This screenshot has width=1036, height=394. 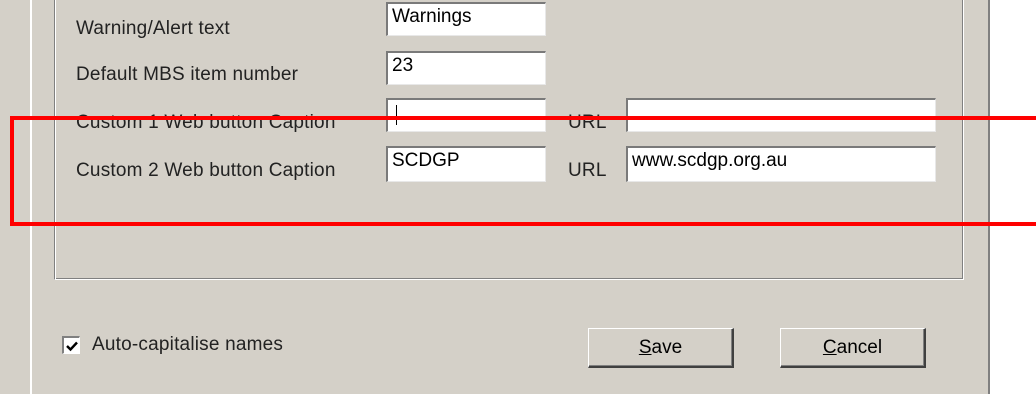 I want to click on cancel-button: Cancel, so click(x=853, y=348).